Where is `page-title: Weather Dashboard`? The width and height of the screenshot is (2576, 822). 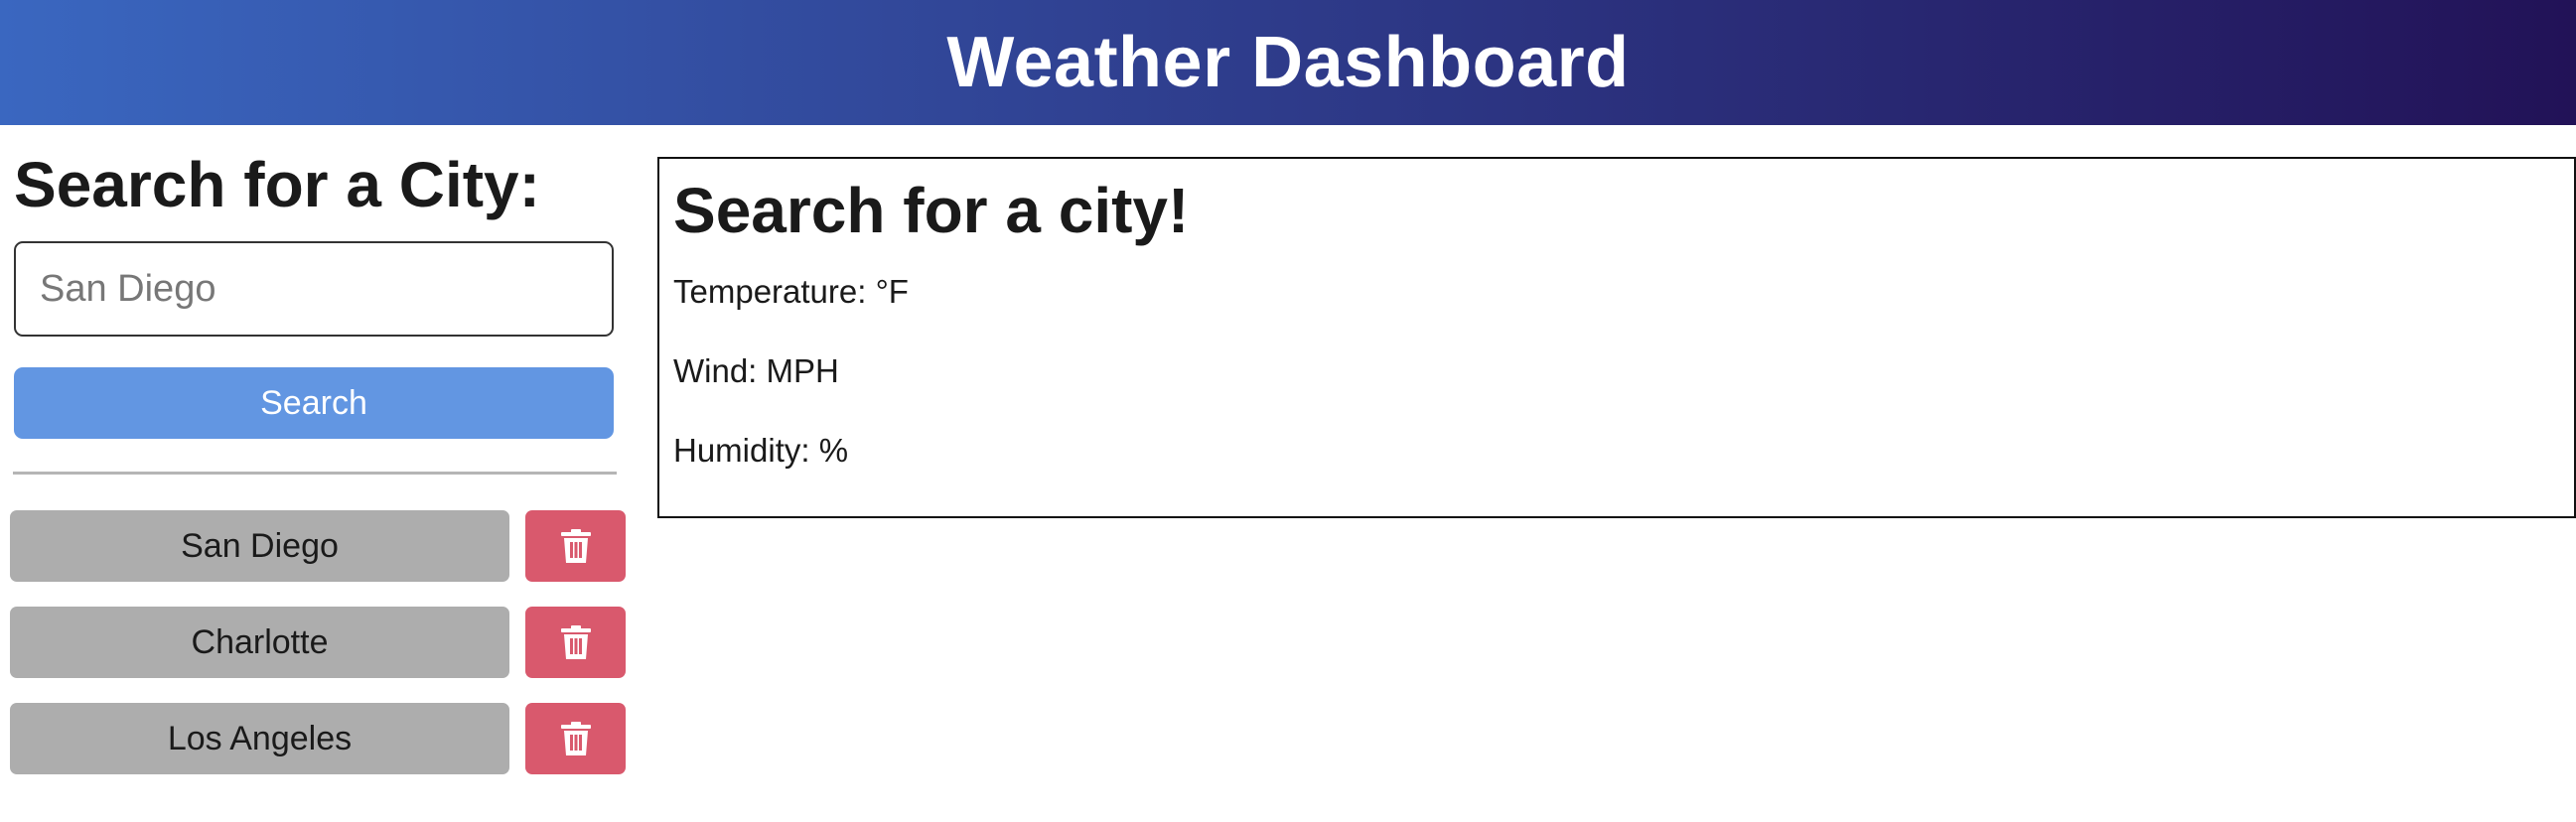 page-title: Weather Dashboard is located at coordinates (1288, 63).